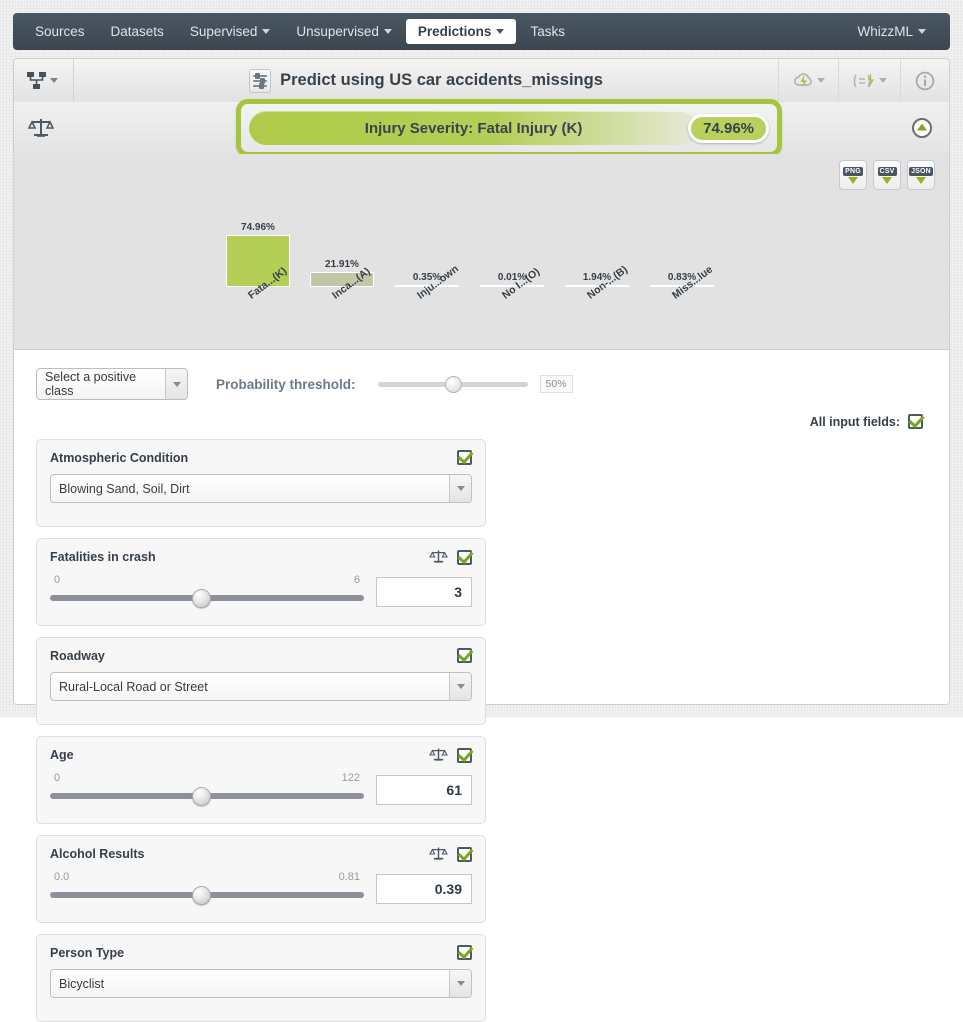  What do you see at coordinates (36, 80) in the screenshot?
I see `model-tree-icon` at bounding box center [36, 80].